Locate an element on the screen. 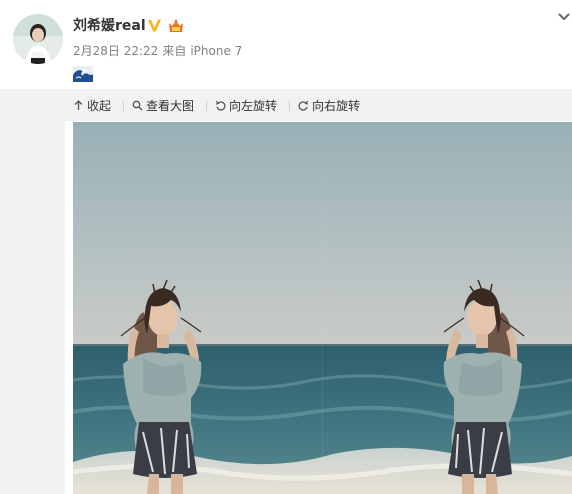 The width and height of the screenshot is (572, 494). rotate-left-icon is located at coordinates (220, 105).